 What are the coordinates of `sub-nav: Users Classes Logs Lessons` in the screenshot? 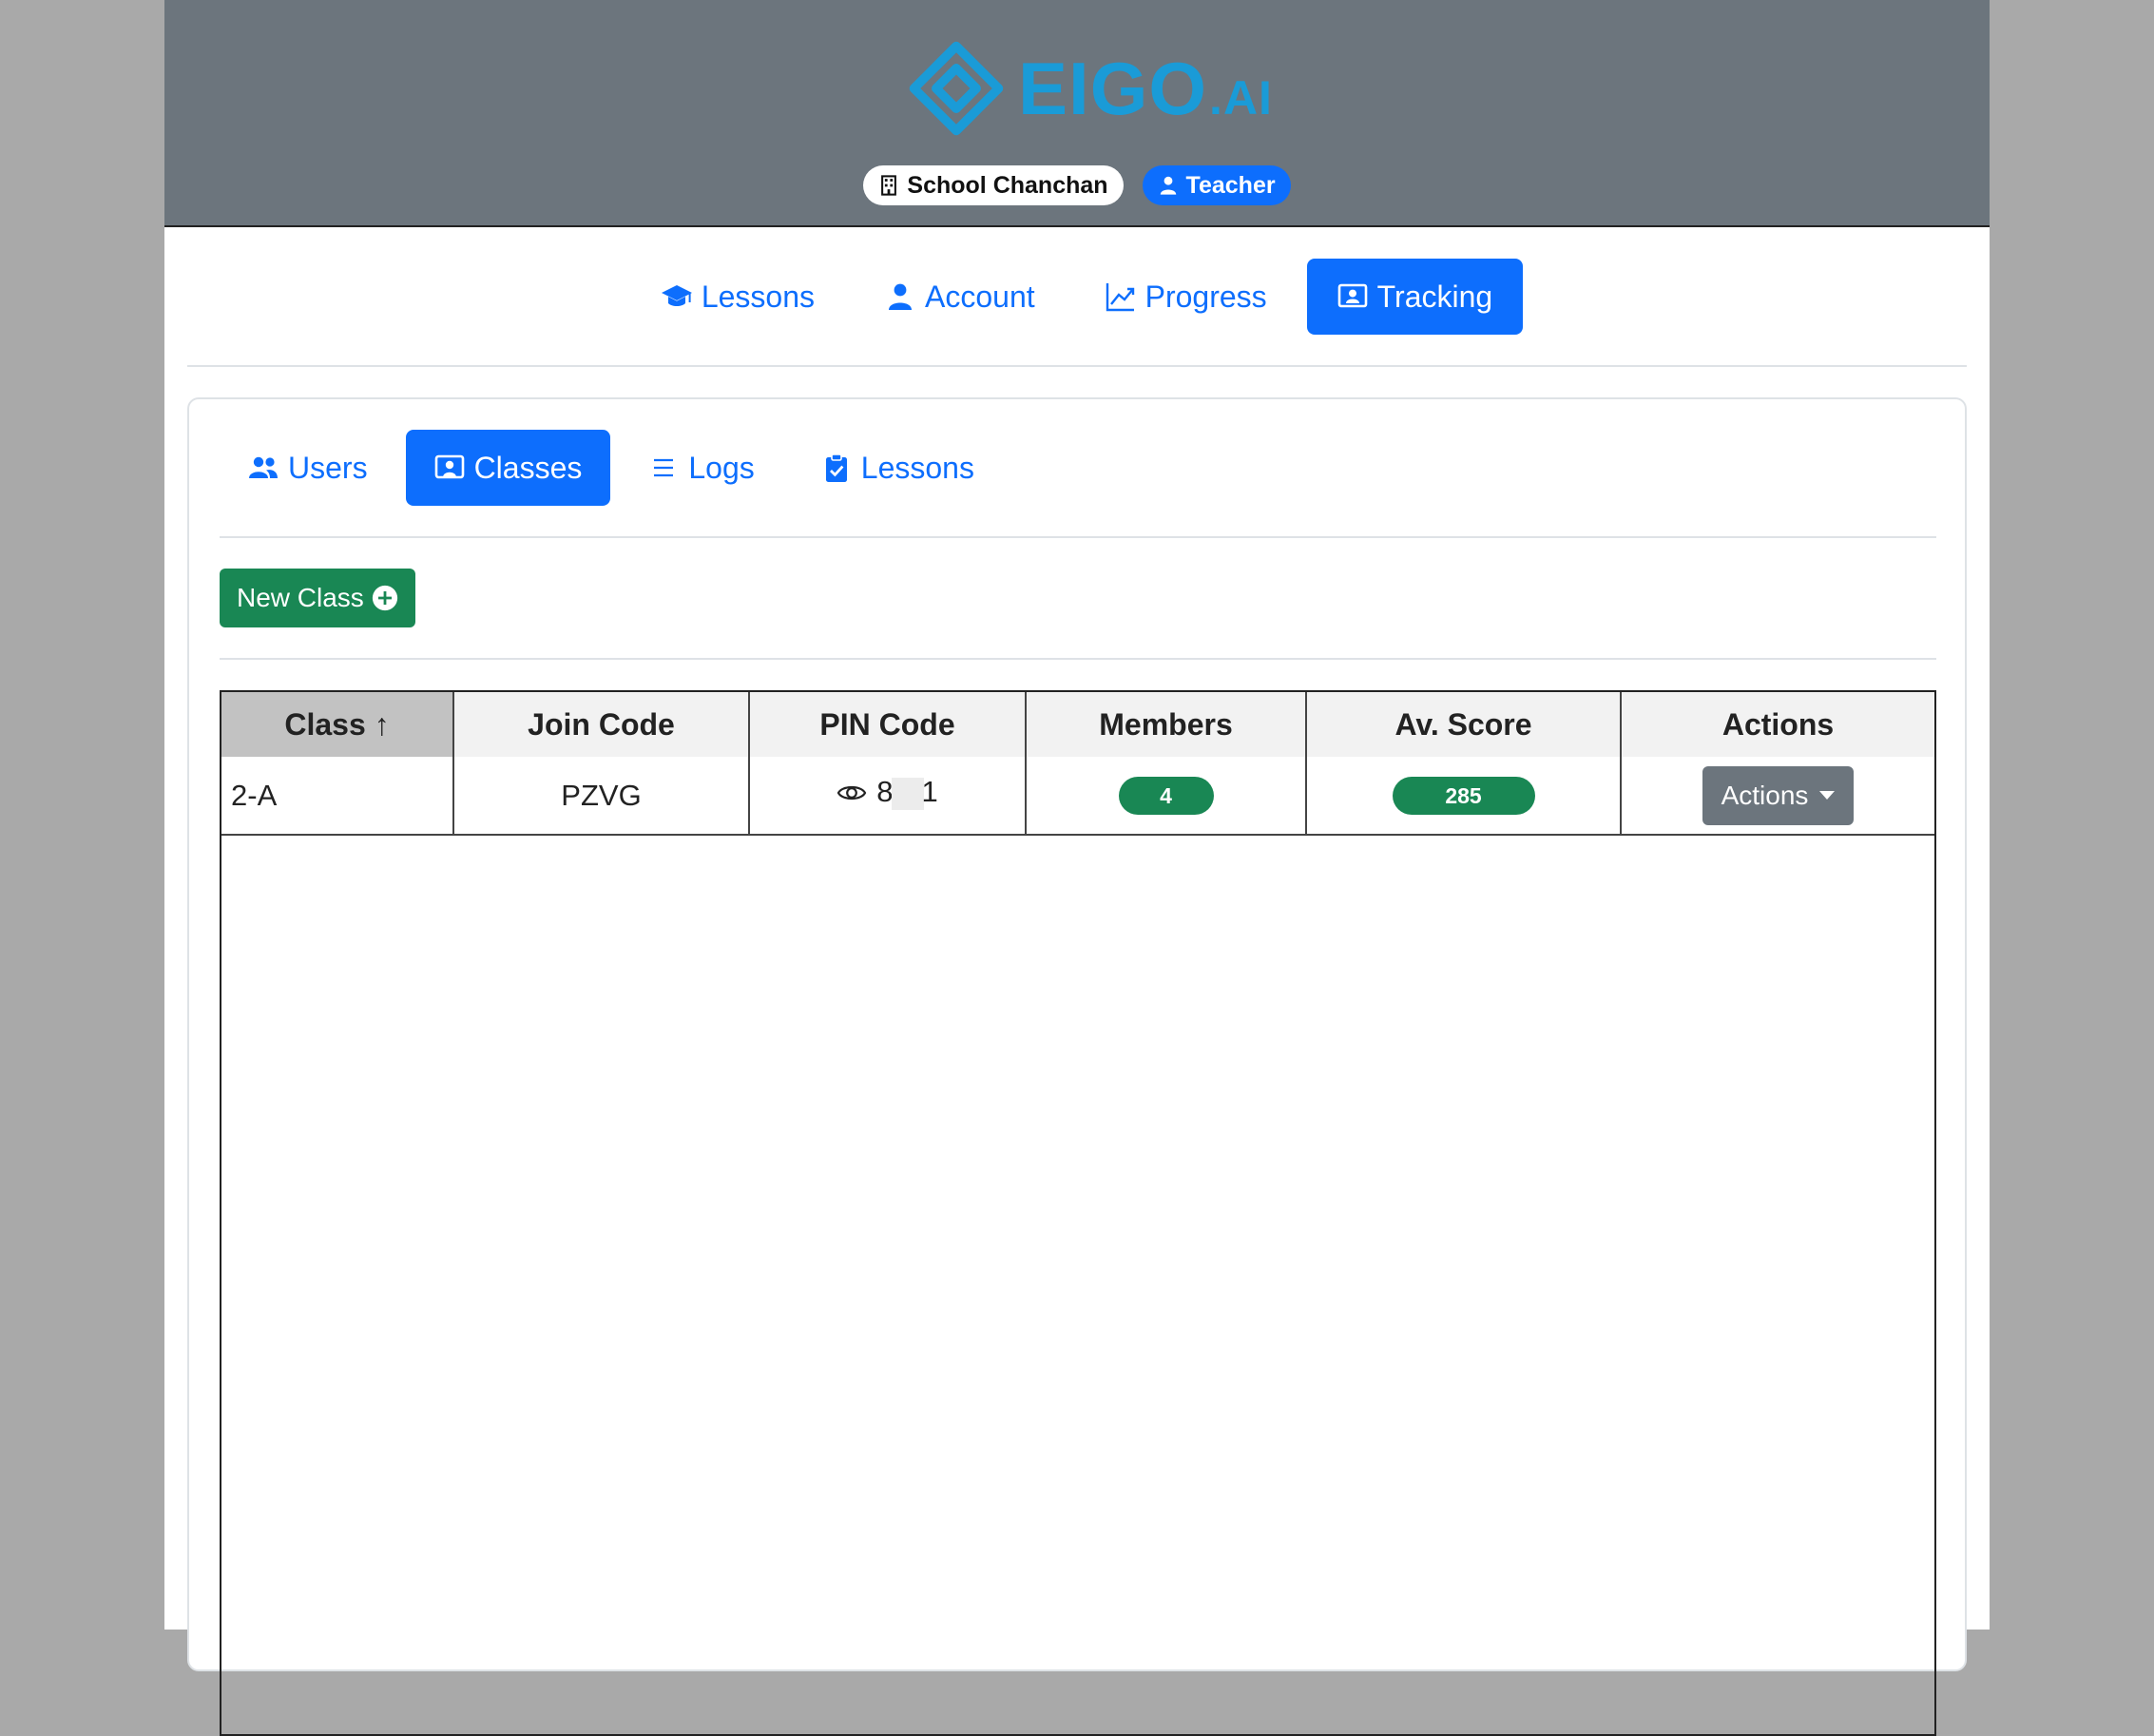 It's located at (611, 468).